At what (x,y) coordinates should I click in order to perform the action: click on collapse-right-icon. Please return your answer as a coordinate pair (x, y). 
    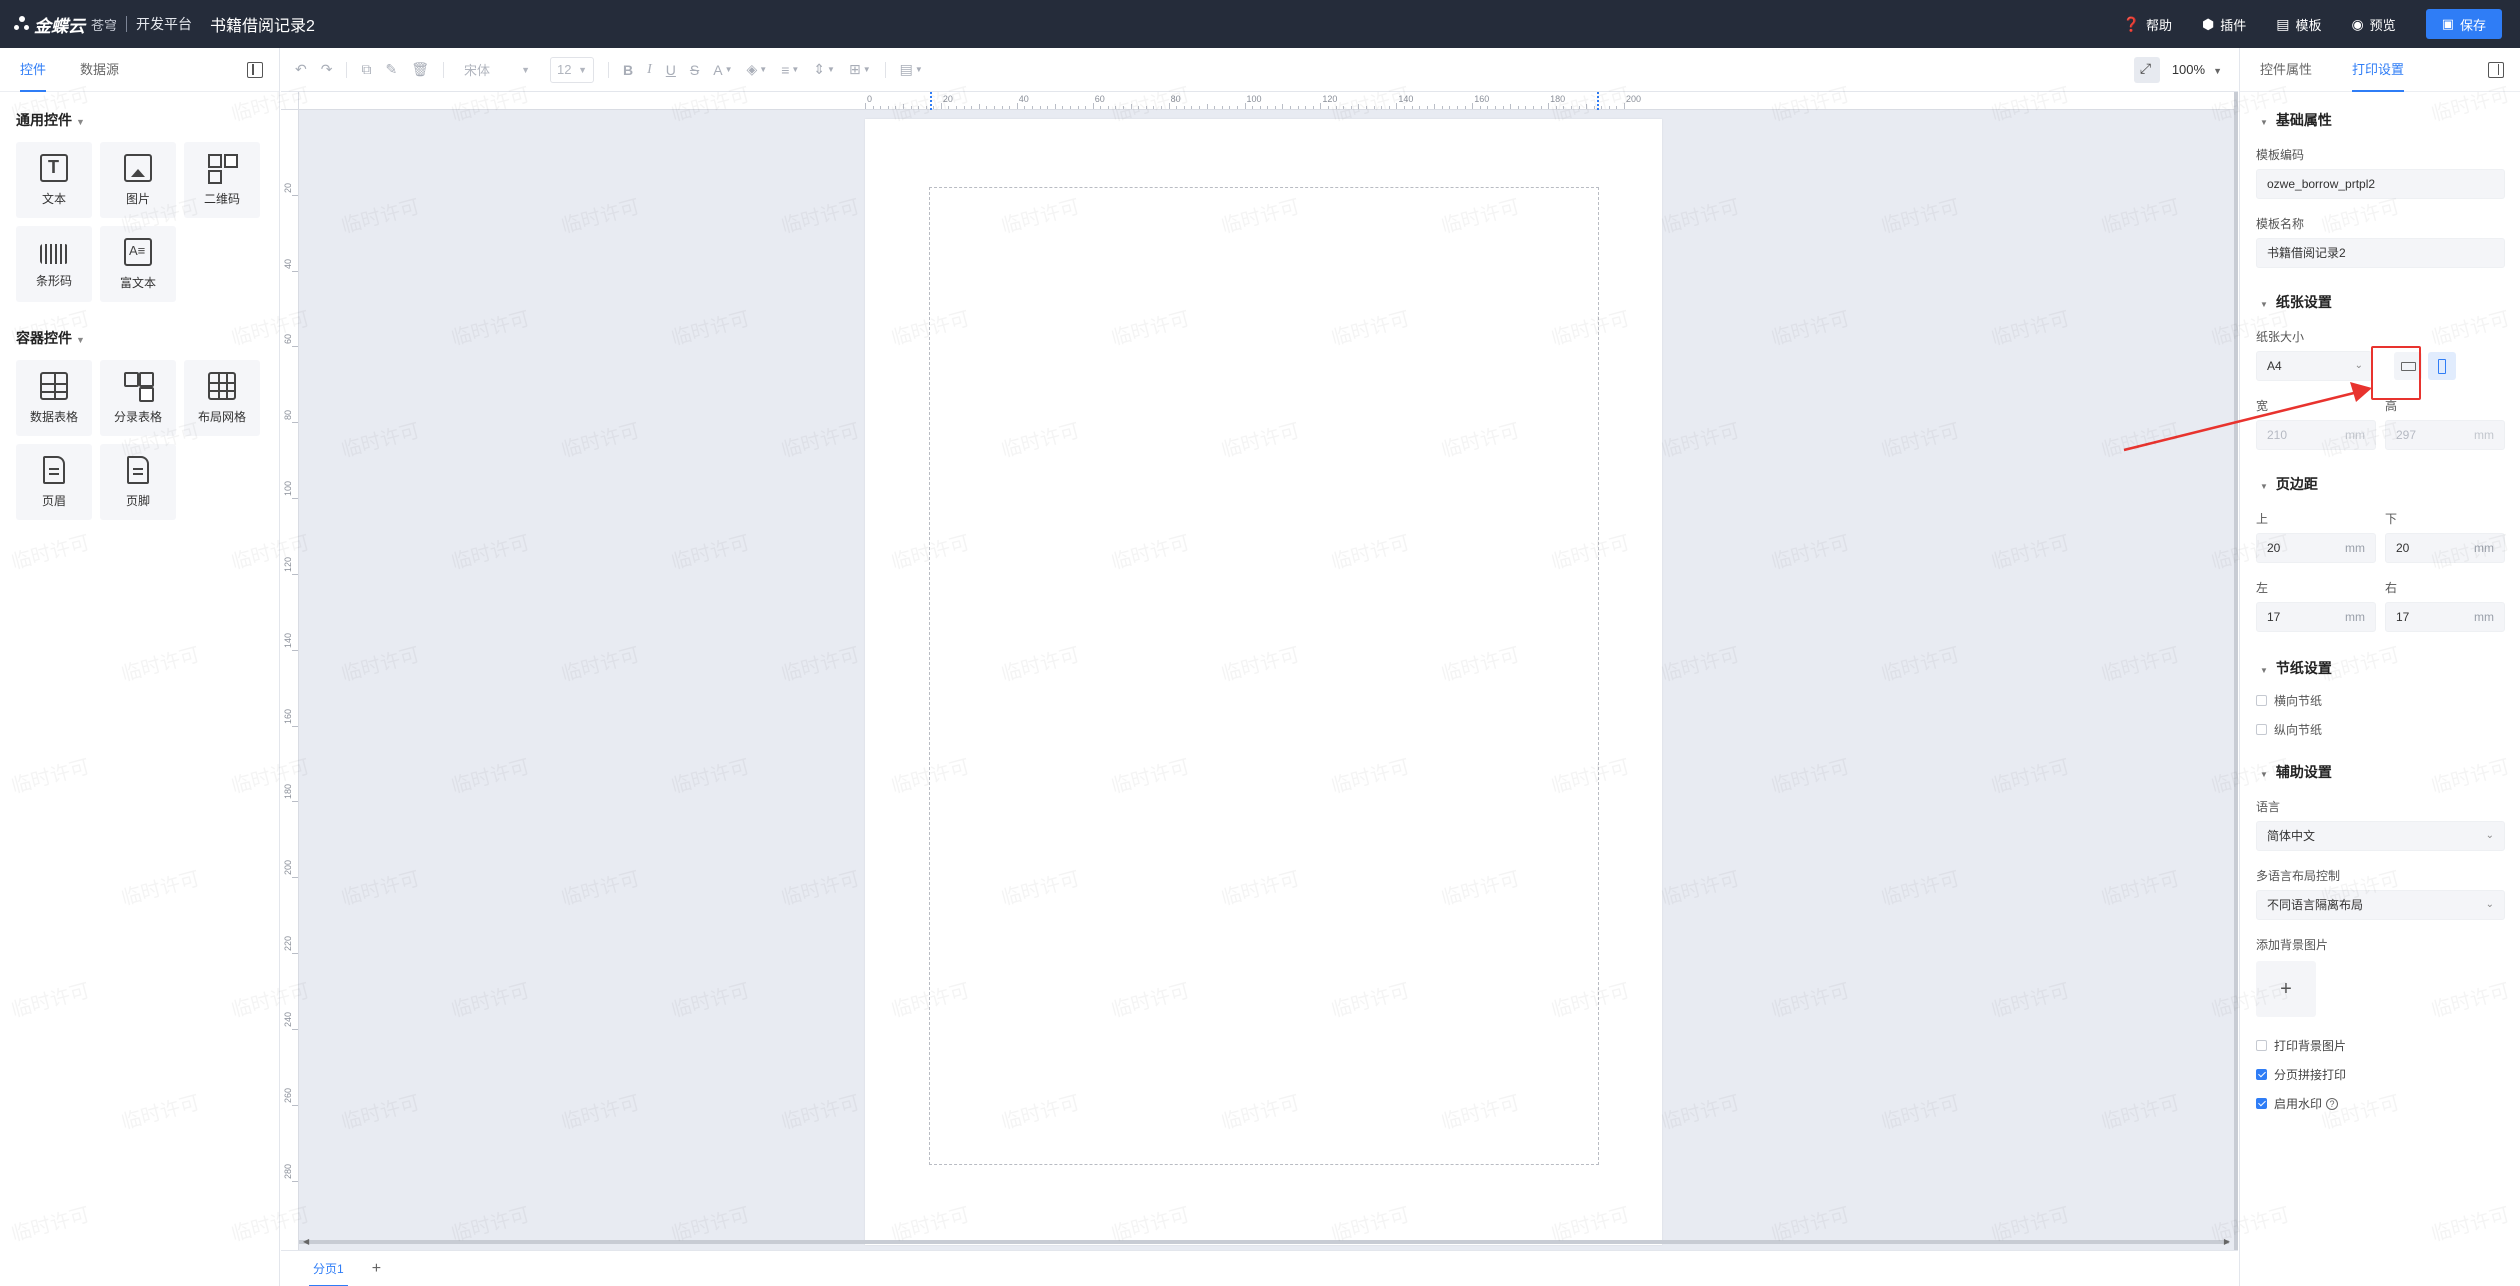
    Looking at the image, I should click on (2496, 70).